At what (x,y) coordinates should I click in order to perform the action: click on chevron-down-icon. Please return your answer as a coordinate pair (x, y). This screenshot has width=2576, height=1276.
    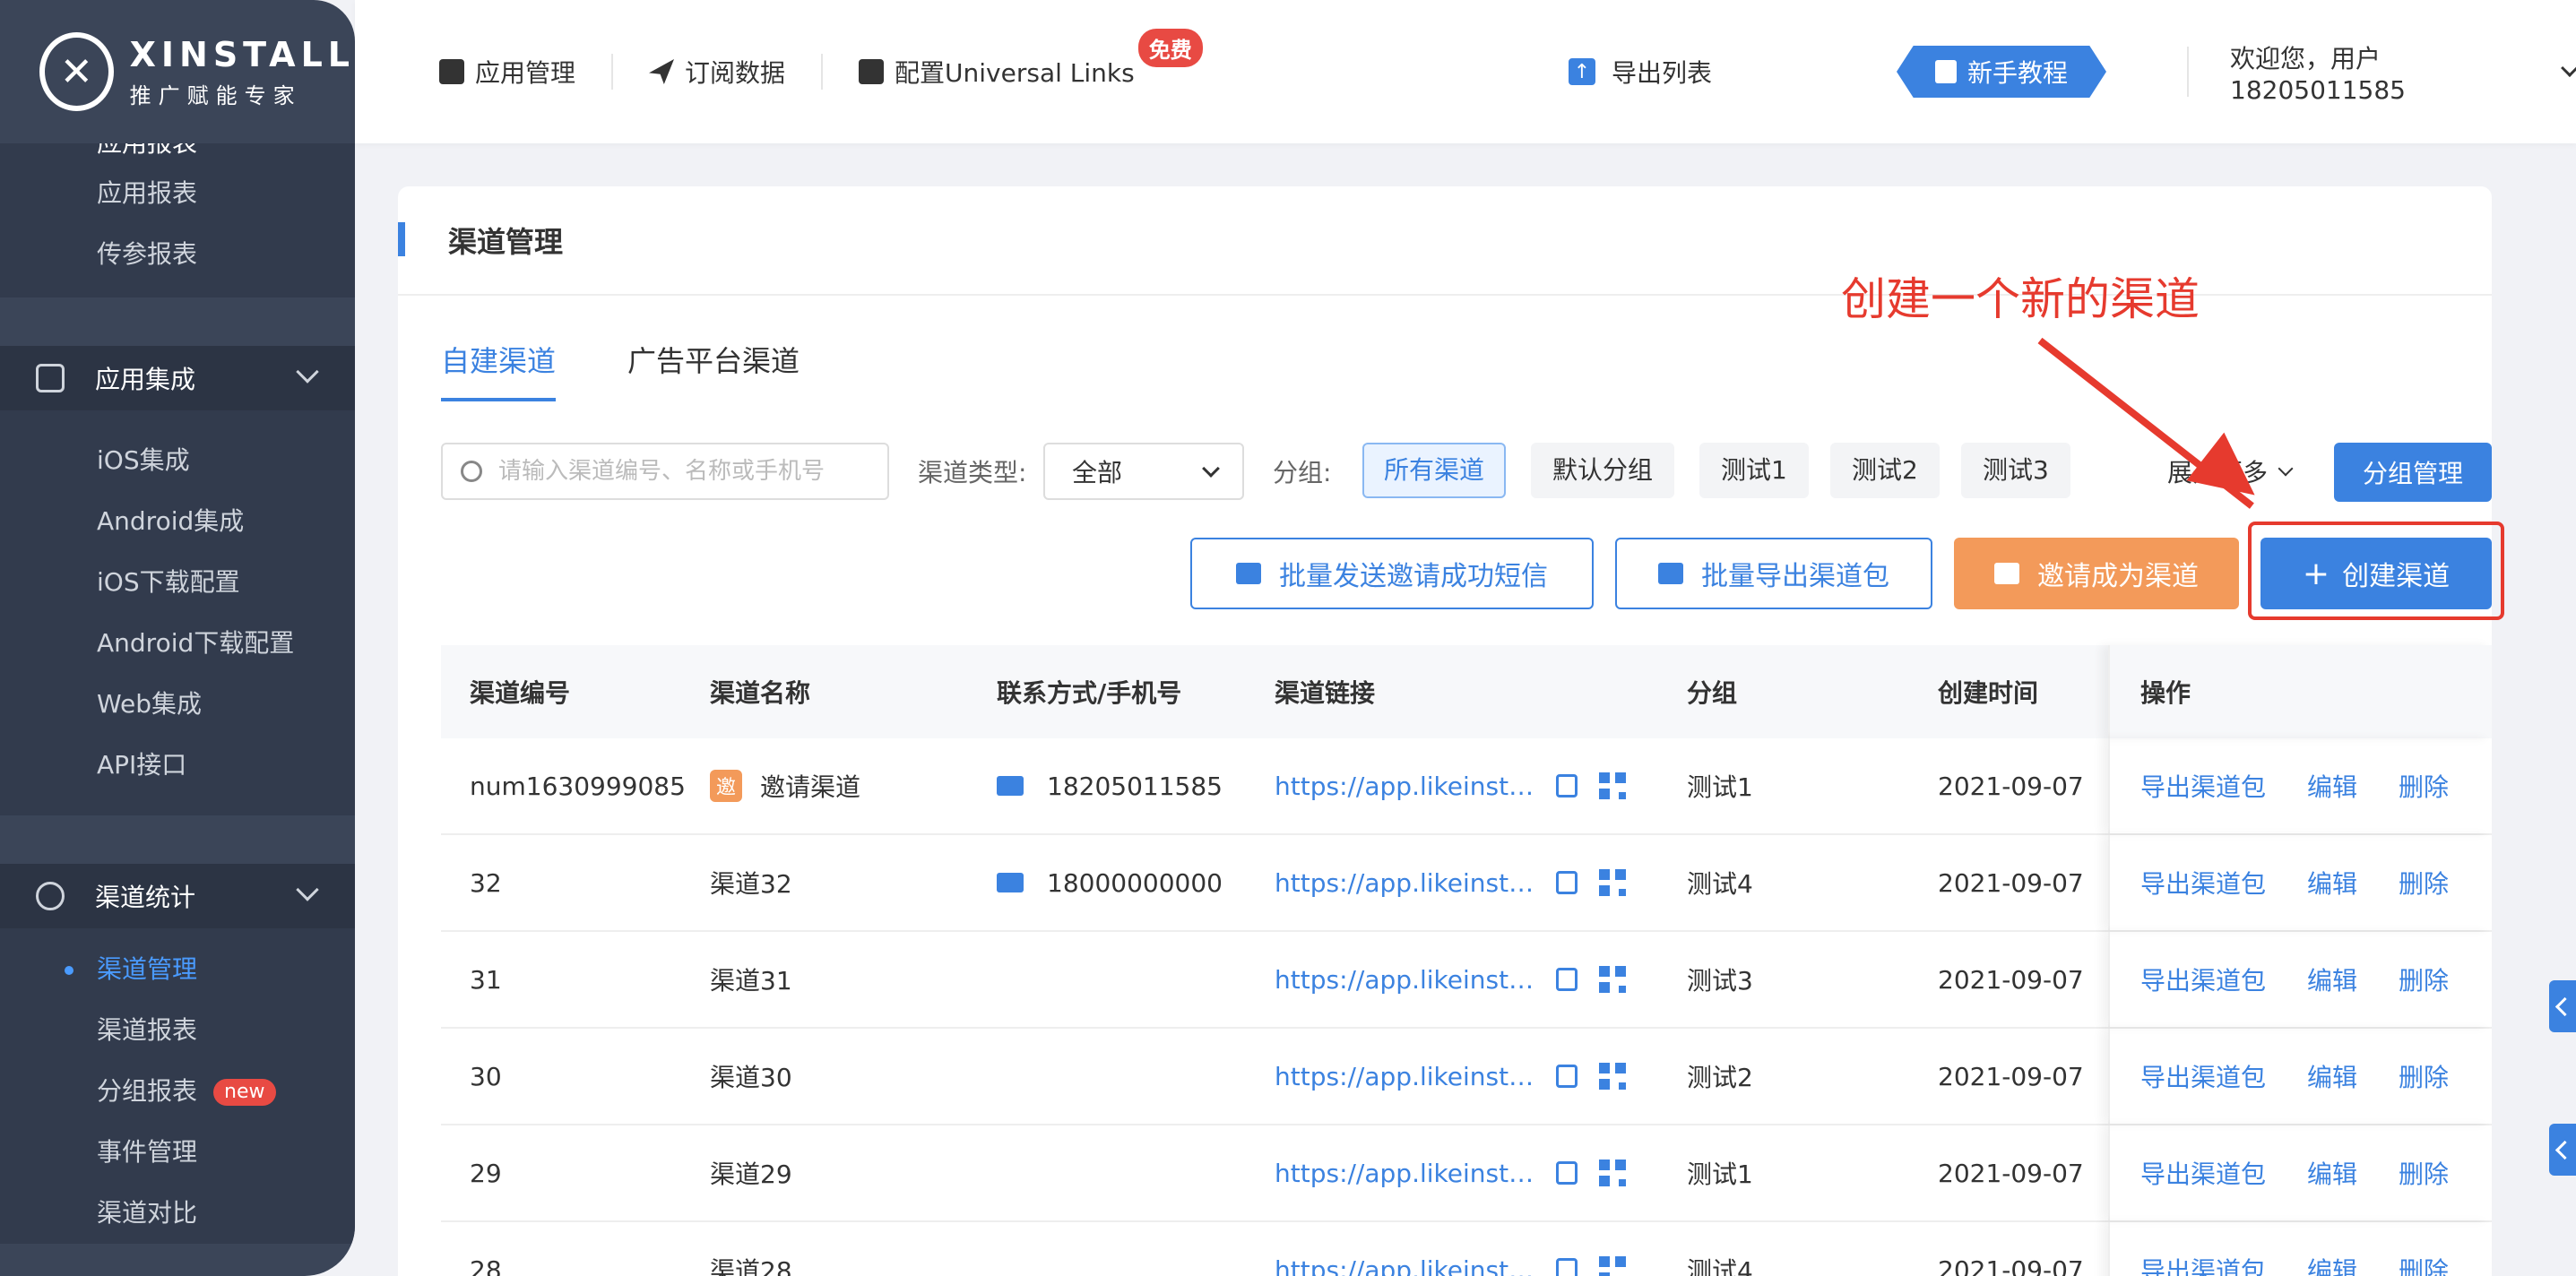
    Looking at the image, I should click on (307, 889).